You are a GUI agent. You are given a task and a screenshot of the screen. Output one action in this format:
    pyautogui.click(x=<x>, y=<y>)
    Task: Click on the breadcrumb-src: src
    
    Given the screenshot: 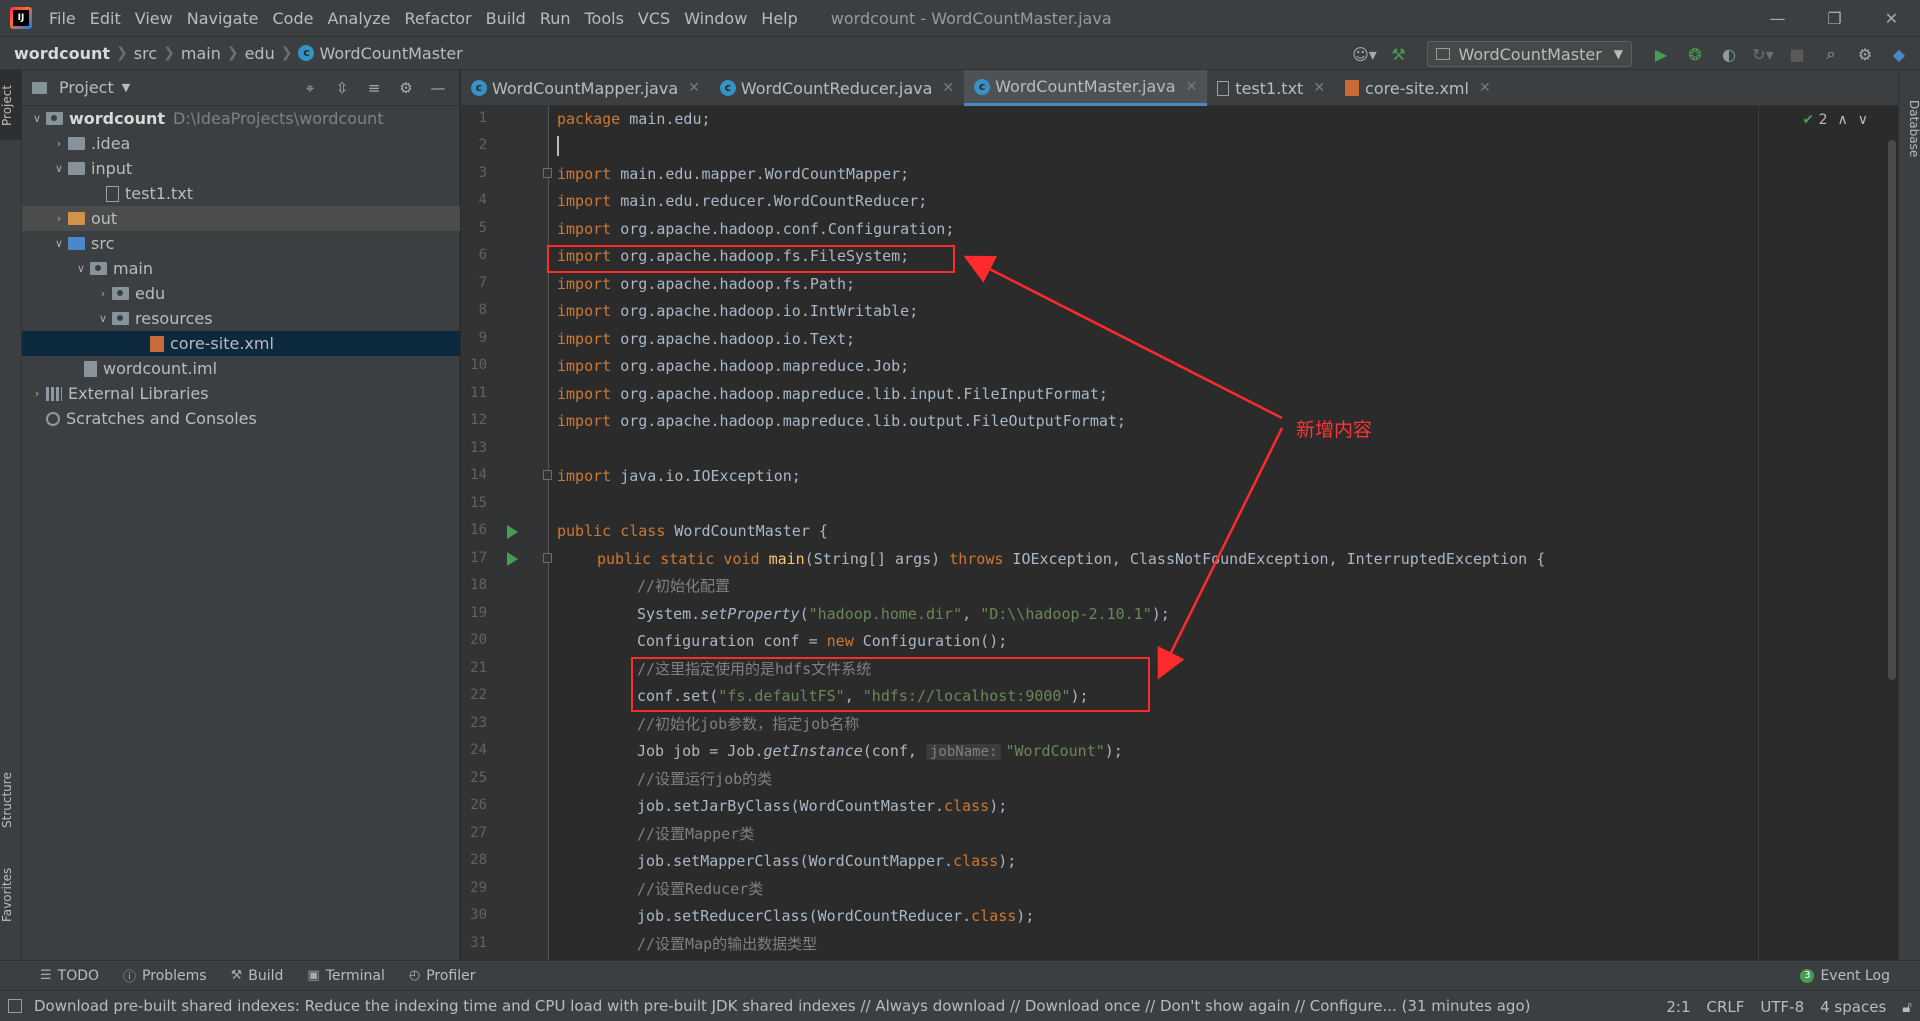 What is the action you would take?
    pyautogui.click(x=145, y=53)
    